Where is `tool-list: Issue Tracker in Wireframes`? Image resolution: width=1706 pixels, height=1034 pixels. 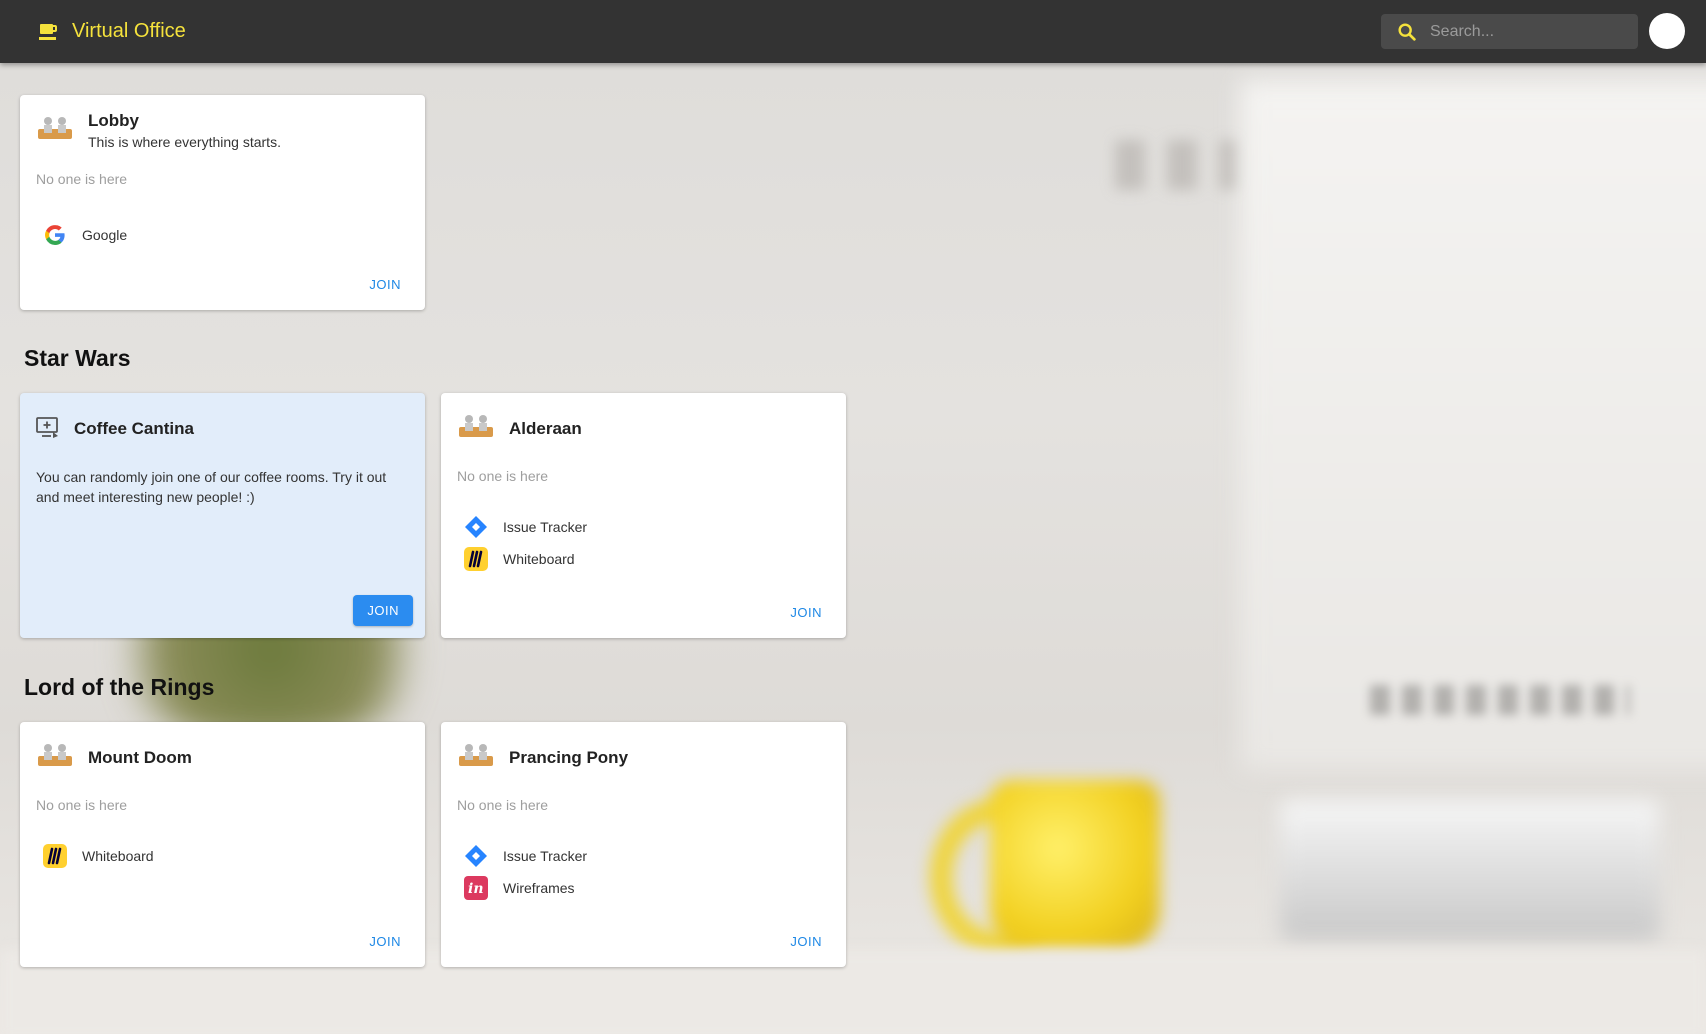 tool-list: Issue Tracker in Wireframes is located at coordinates (525, 872).